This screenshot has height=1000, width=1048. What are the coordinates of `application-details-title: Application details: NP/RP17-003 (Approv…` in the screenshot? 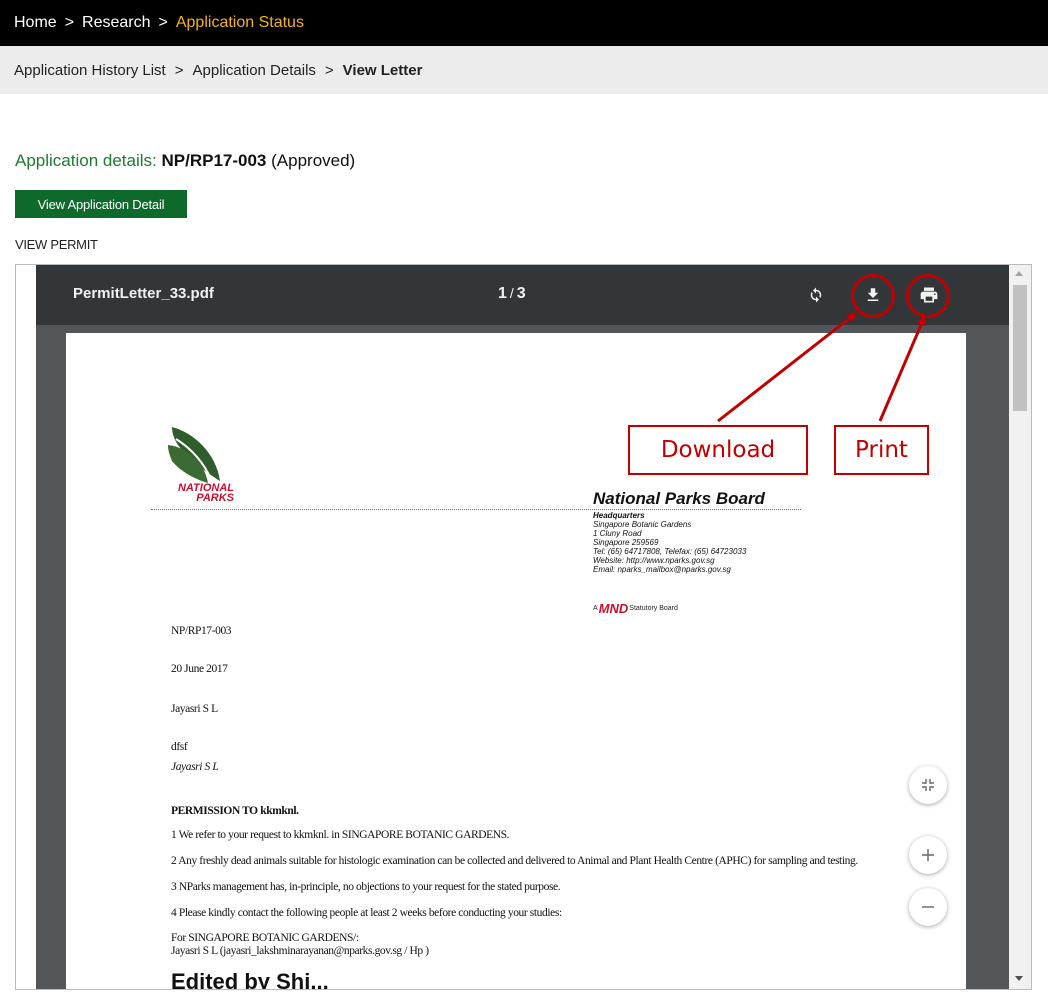 It's located at (185, 161).